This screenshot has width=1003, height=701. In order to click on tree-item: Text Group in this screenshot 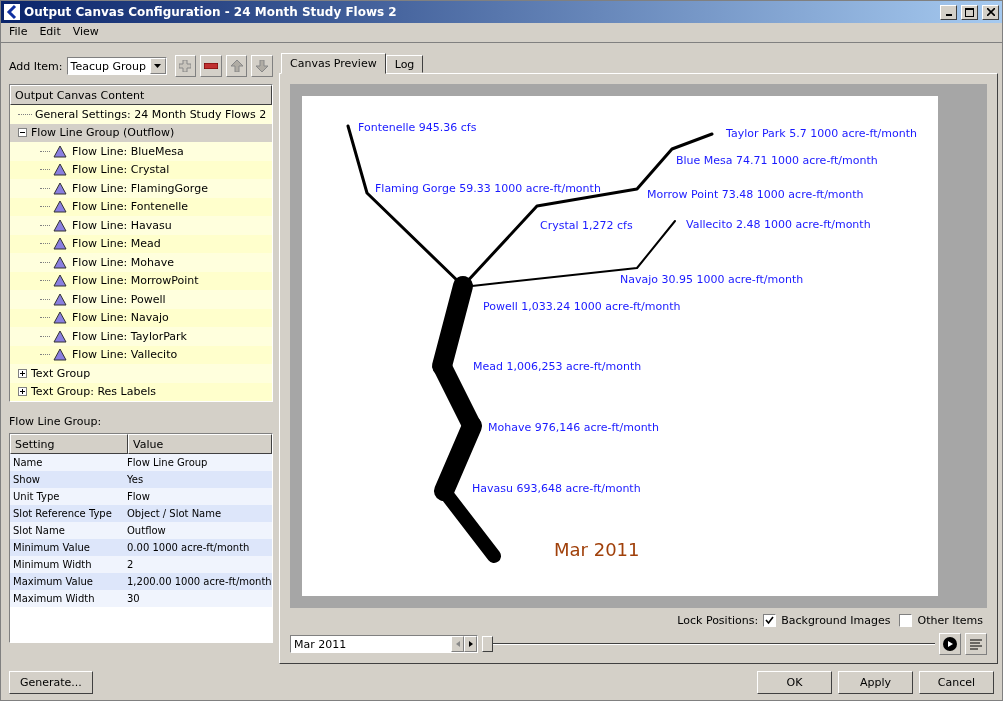, I will do `click(141, 373)`.